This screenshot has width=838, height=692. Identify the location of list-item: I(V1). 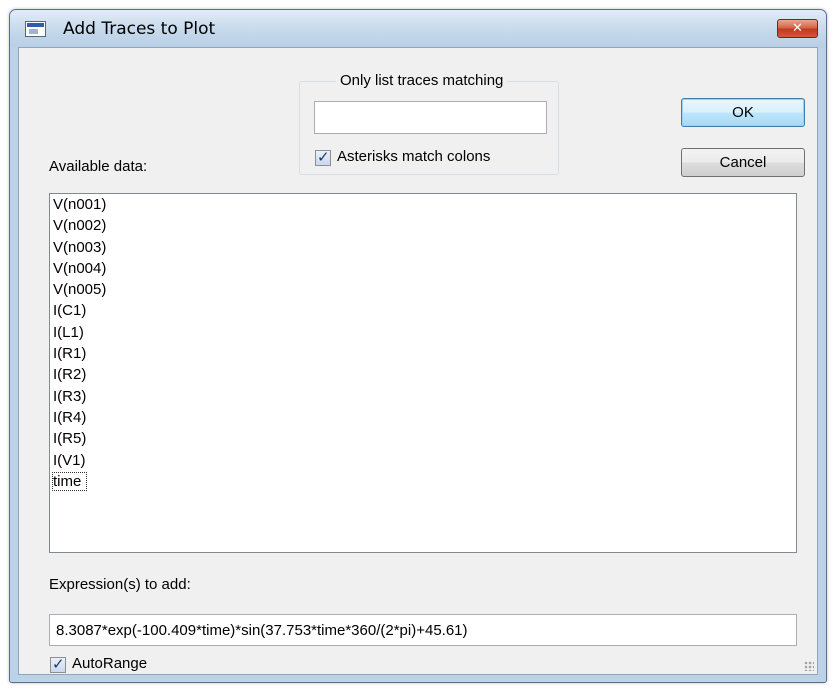
(423, 460).